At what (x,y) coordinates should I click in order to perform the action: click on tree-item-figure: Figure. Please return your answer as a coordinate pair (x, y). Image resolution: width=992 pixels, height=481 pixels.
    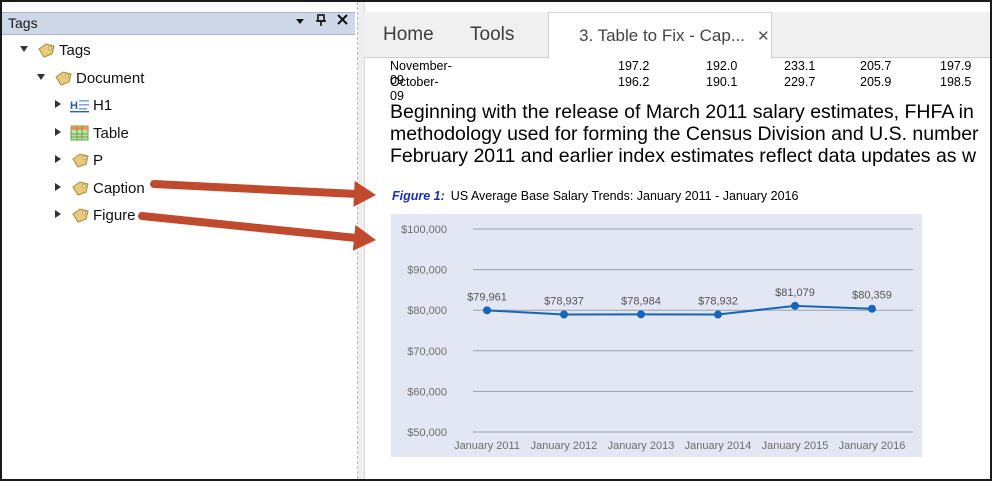
    Looking at the image, I should click on (94, 215).